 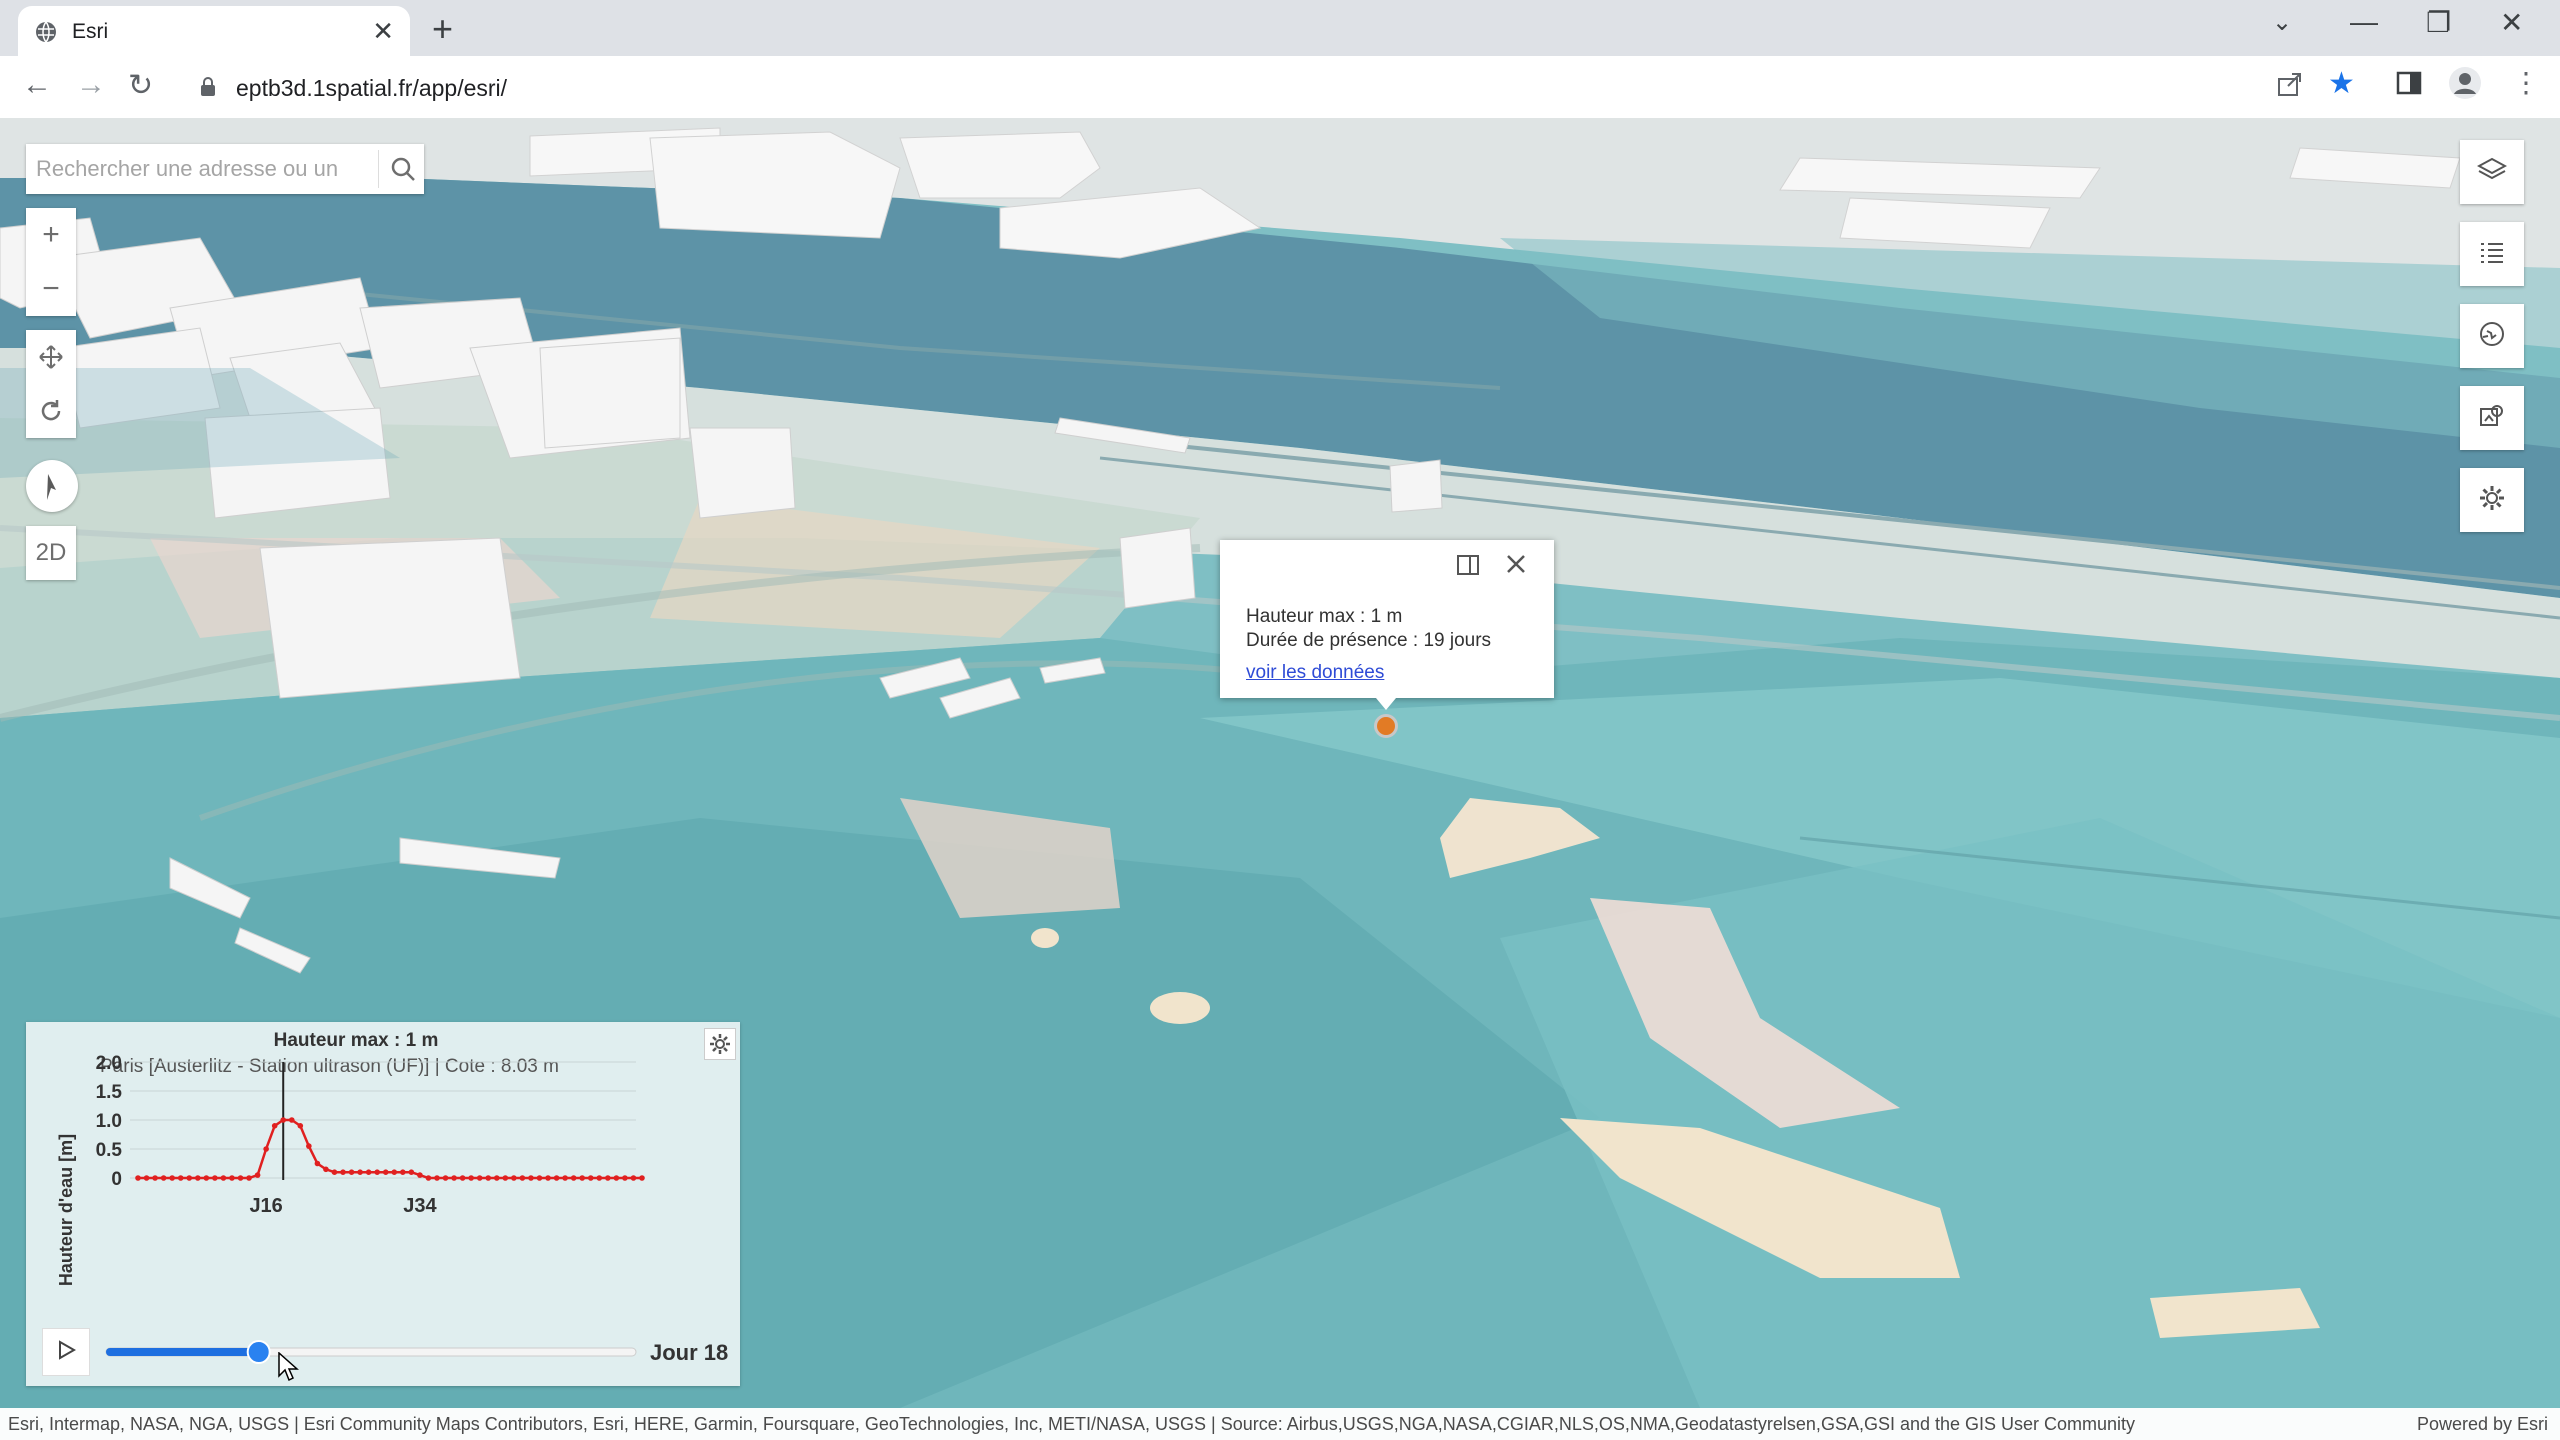 What do you see at coordinates (1516, 566) in the screenshot?
I see `close-icon` at bounding box center [1516, 566].